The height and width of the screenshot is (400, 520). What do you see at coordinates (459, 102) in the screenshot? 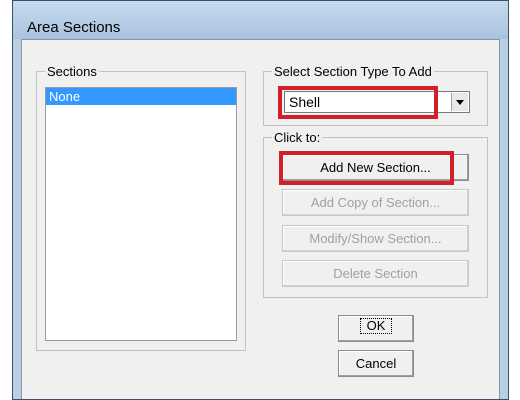
I see `chevron-down-icon` at bounding box center [459, 102].